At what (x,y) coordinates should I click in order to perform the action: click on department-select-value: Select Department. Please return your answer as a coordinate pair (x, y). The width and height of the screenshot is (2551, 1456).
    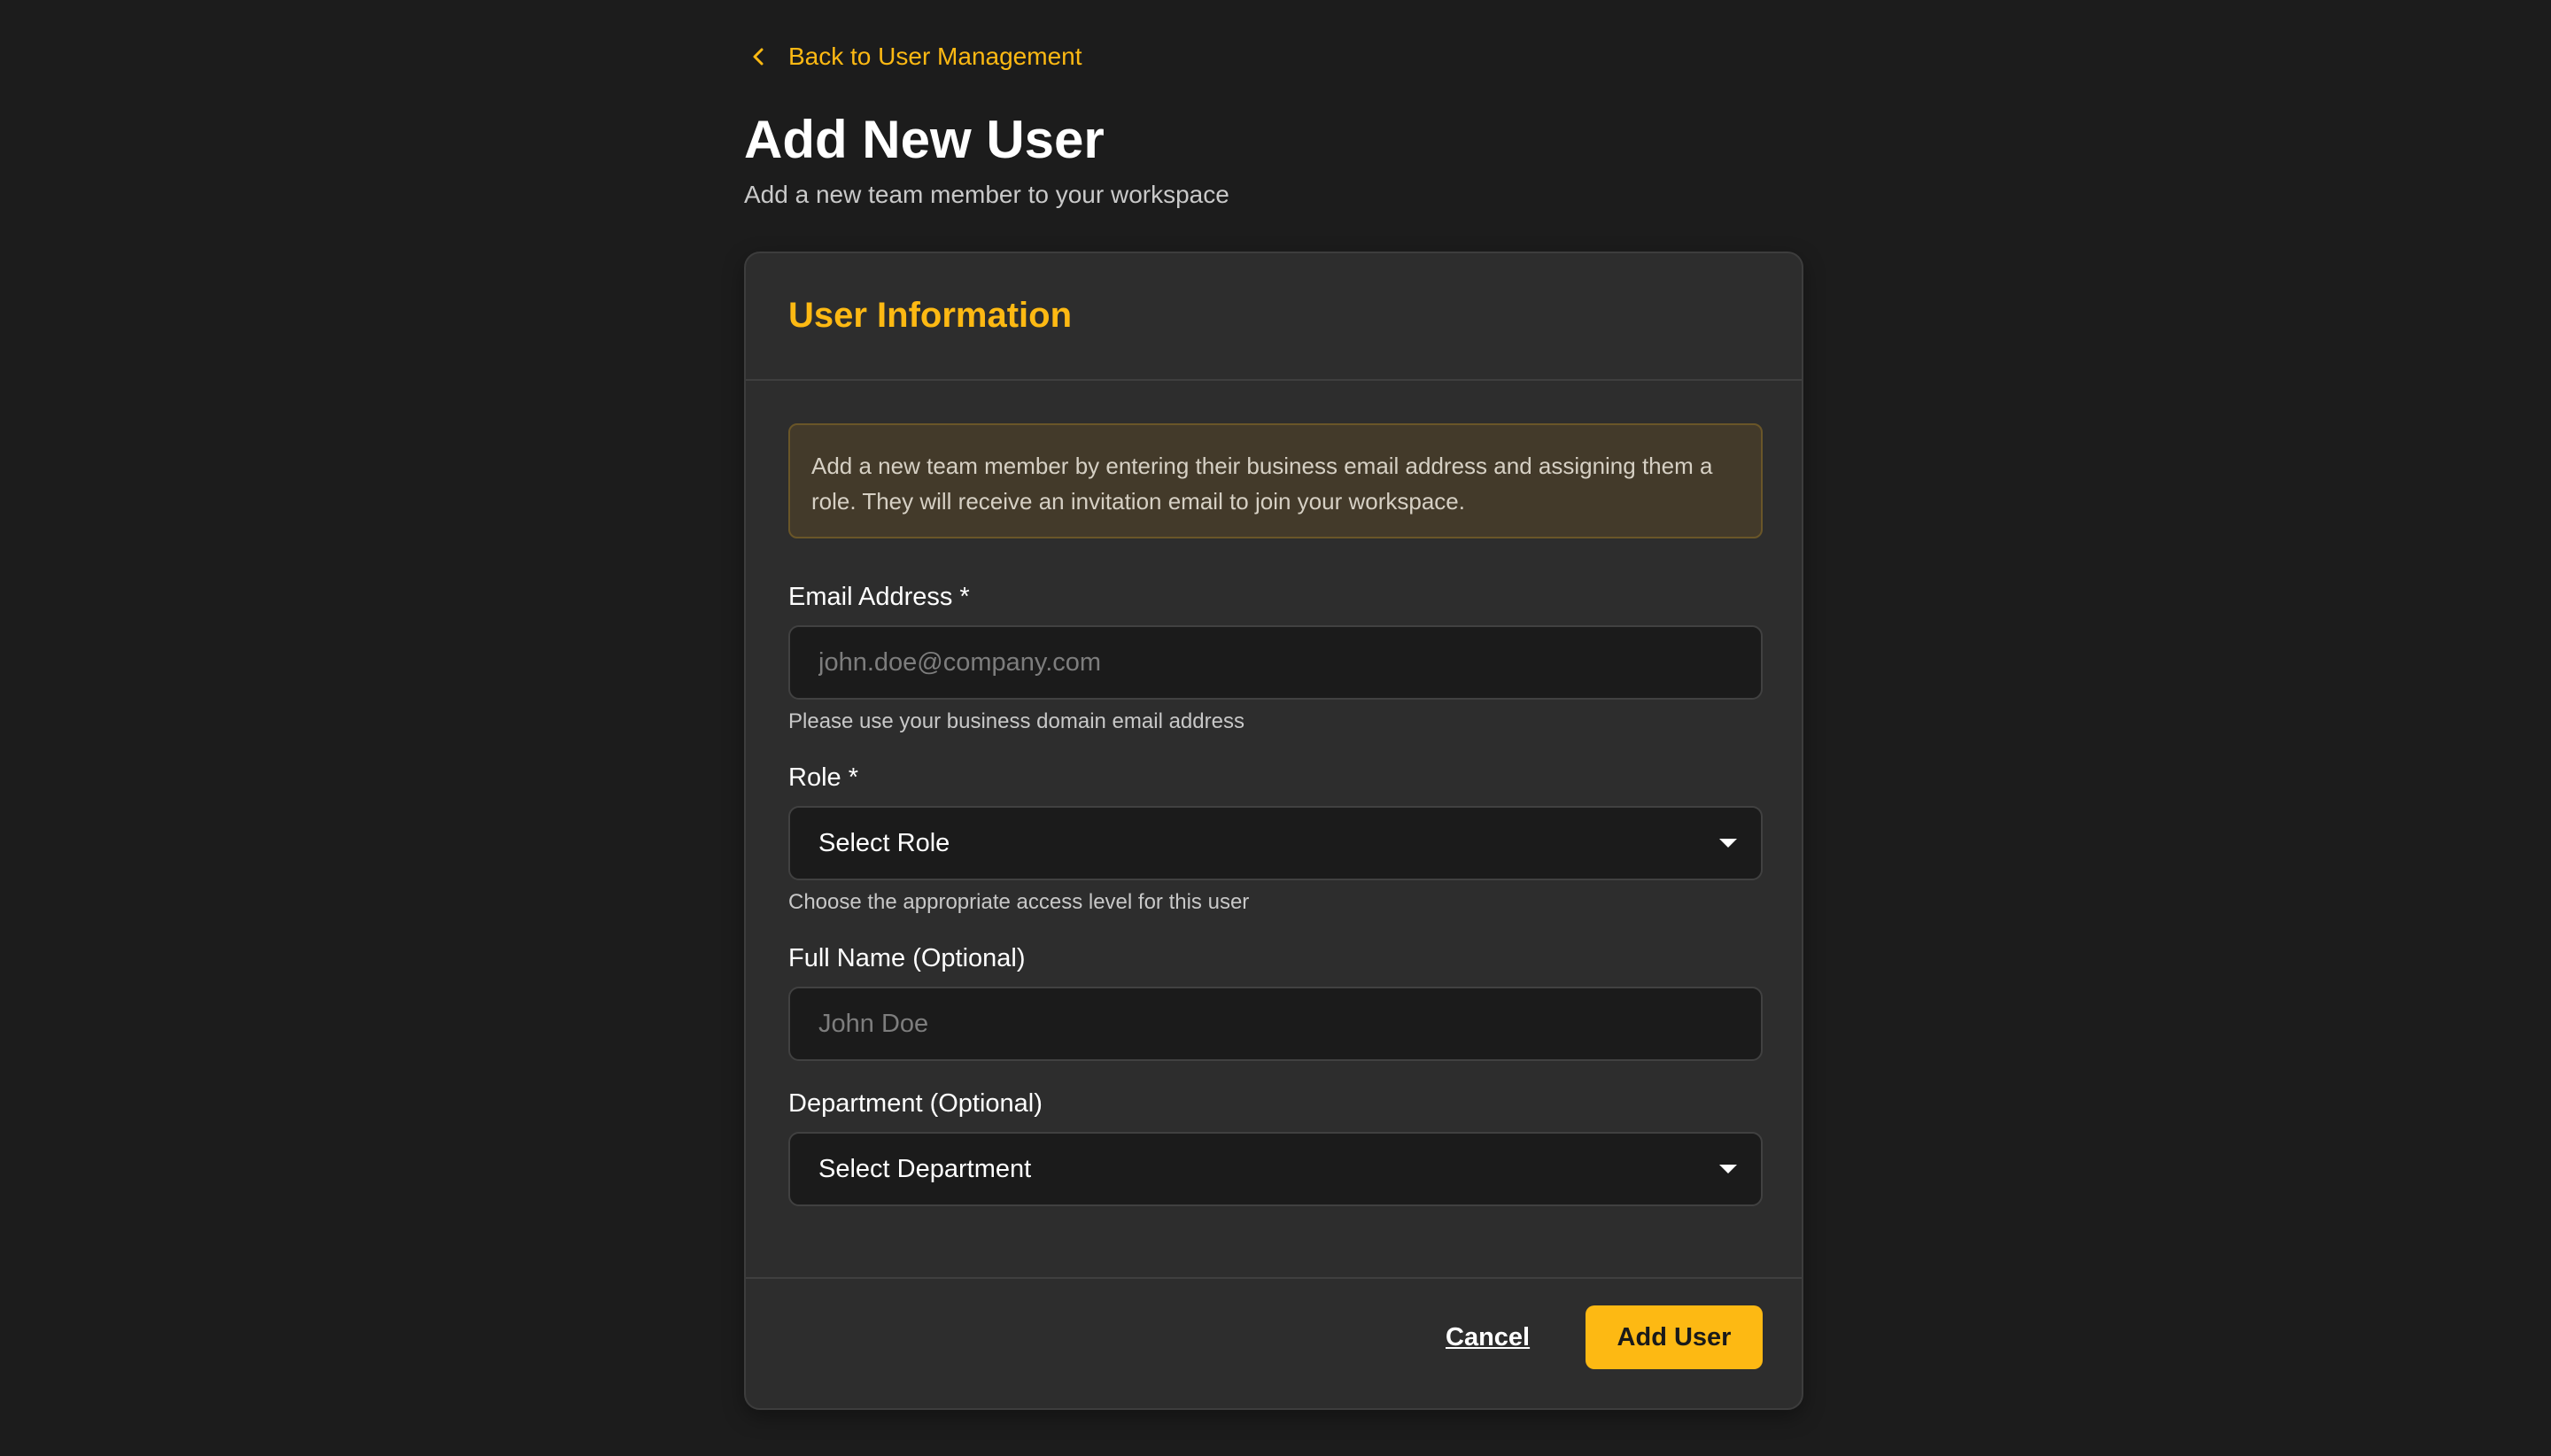
    Looking at the image, I should click on (925, 1168).